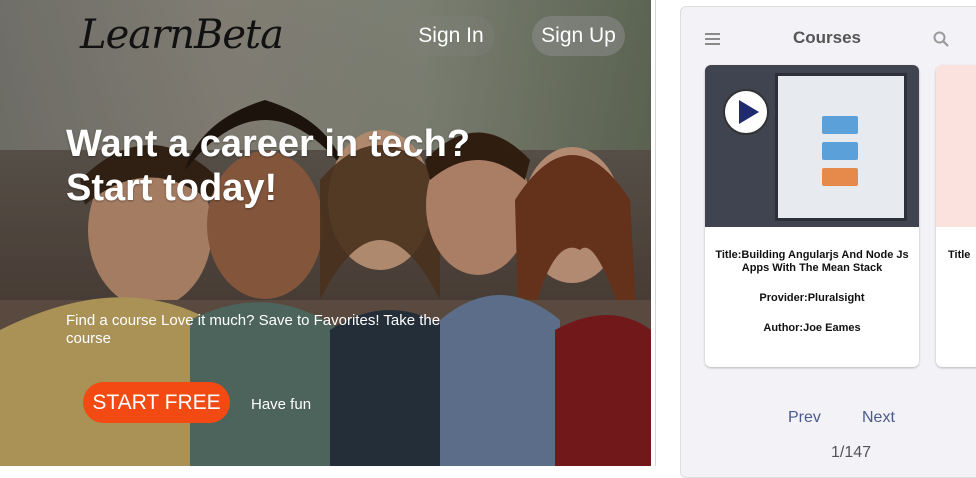  What do you see at coordinates (827, 37) in the screenshot?
I see `app-title: Courses` at bounding box center [827, 37].